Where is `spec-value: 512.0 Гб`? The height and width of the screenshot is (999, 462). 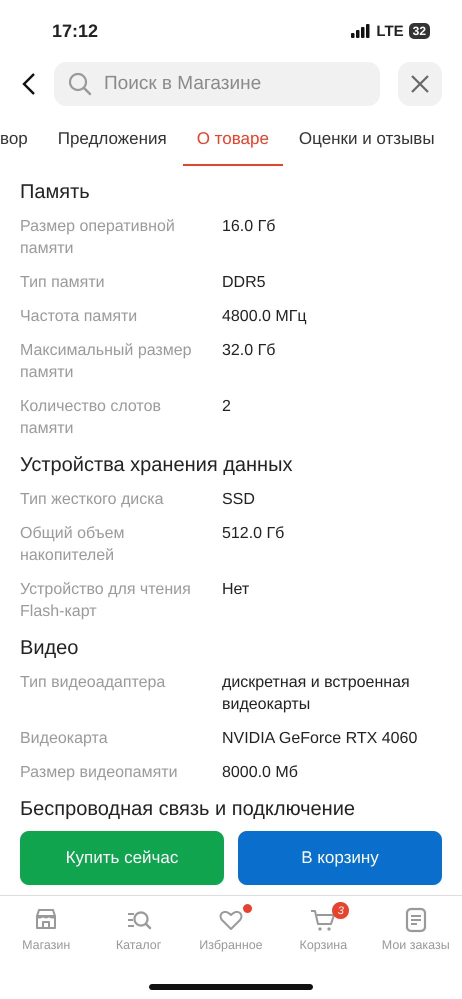
spec-value: 512.0 Гб is located at coordinates (254, 534).